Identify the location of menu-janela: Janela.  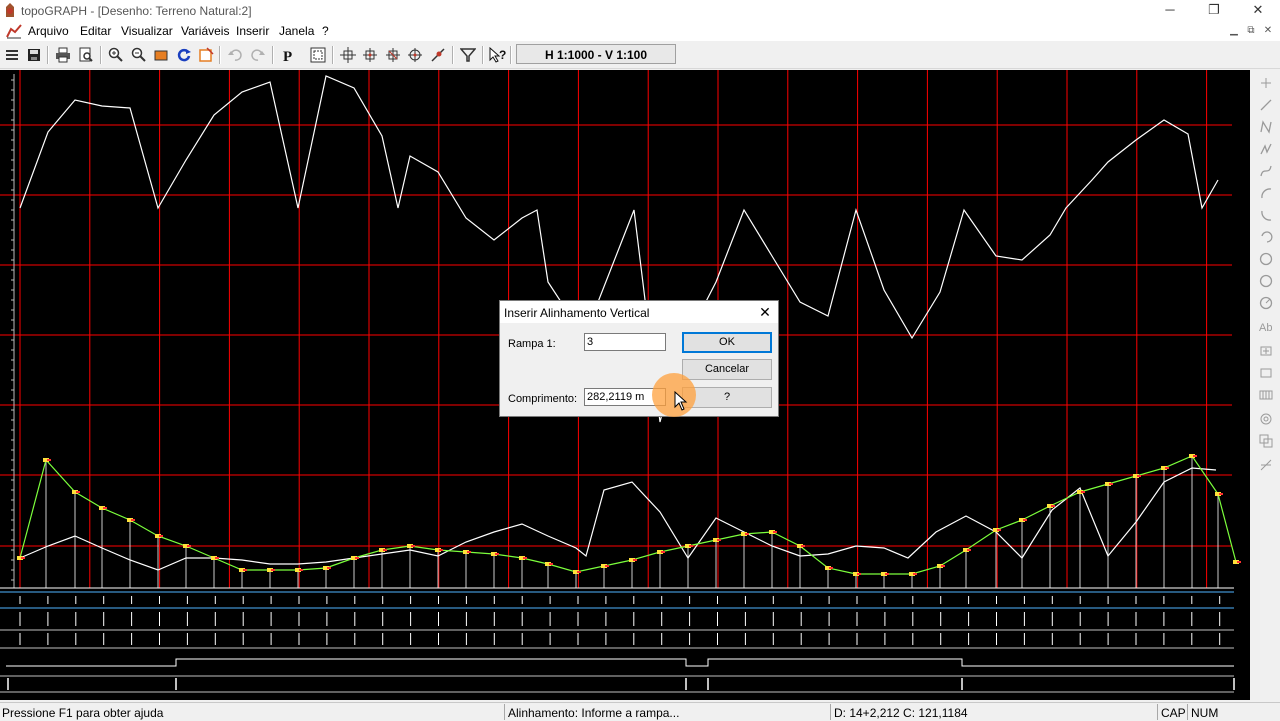
(296, 31).